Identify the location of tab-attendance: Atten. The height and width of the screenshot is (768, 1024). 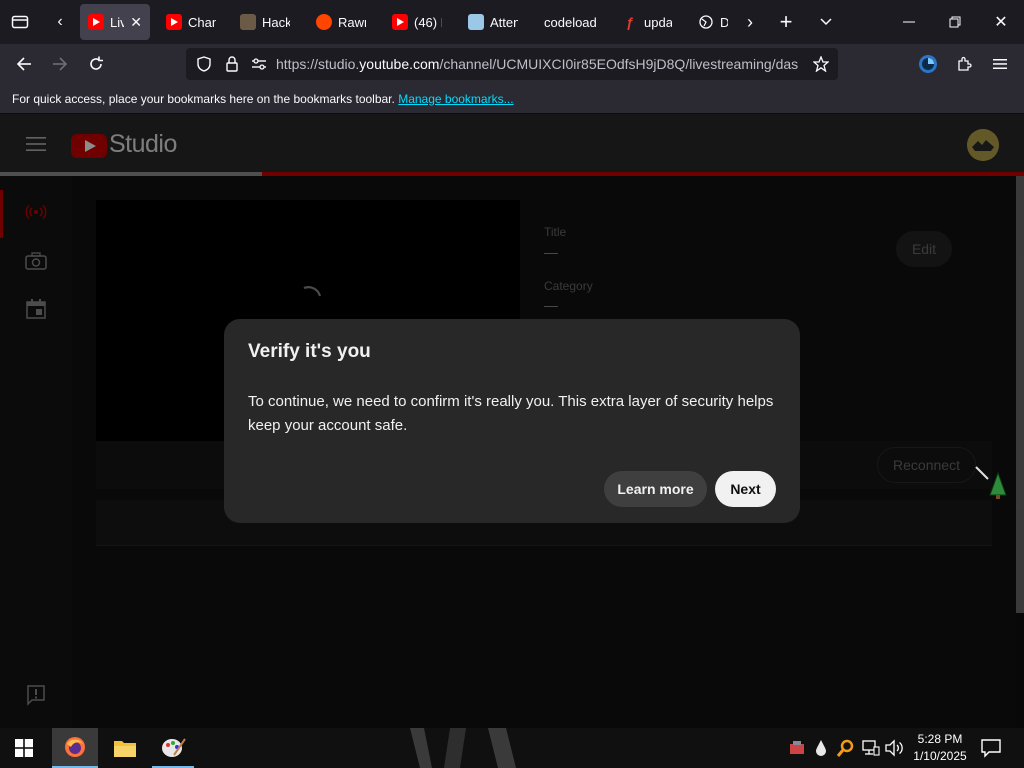
(493, 22).